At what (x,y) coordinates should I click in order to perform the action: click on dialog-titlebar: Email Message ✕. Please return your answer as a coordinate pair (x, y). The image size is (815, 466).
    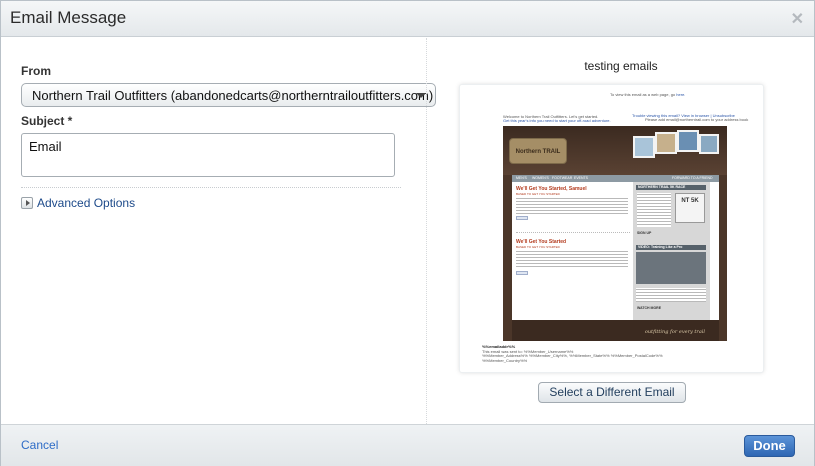
    Looking at the image, I should click on (407, 19).